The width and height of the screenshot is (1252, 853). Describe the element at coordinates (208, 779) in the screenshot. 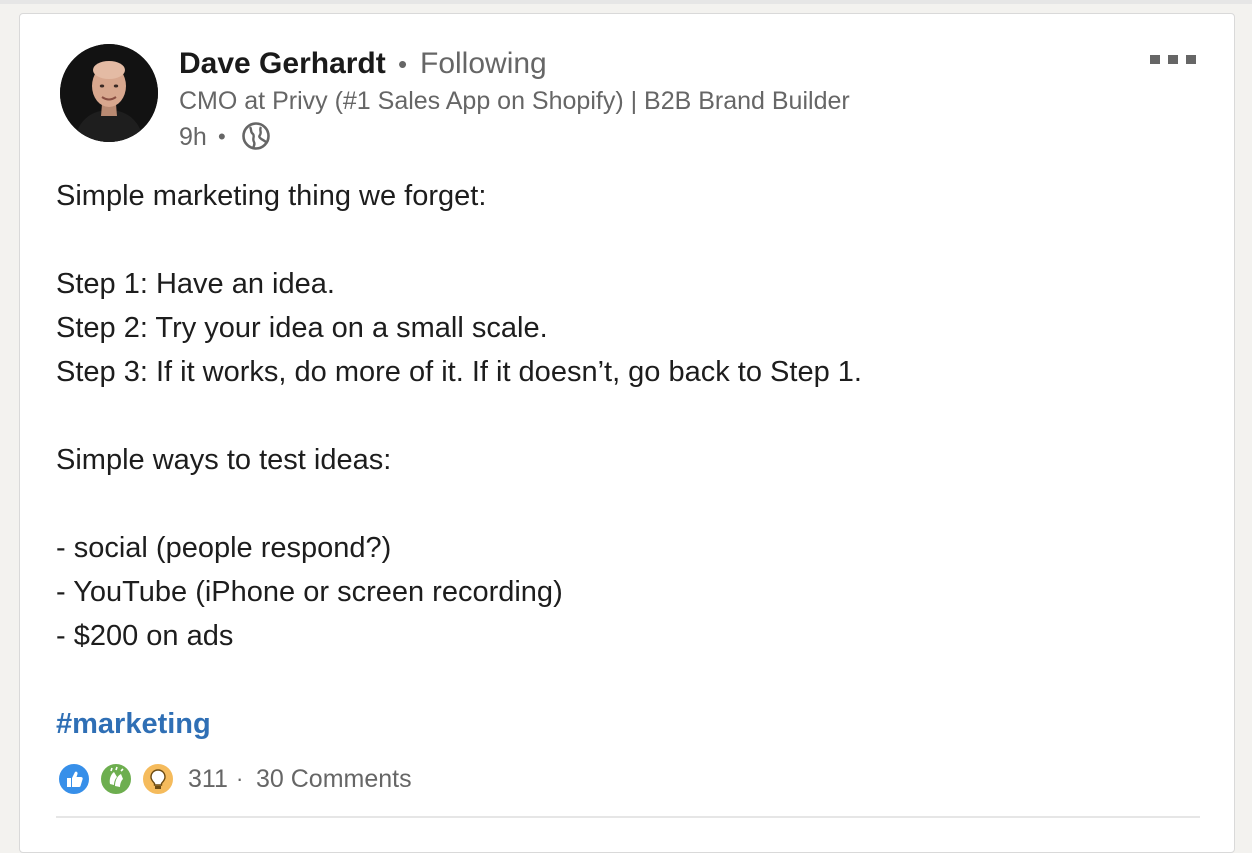

I see `reaction-count: 311` at that location.